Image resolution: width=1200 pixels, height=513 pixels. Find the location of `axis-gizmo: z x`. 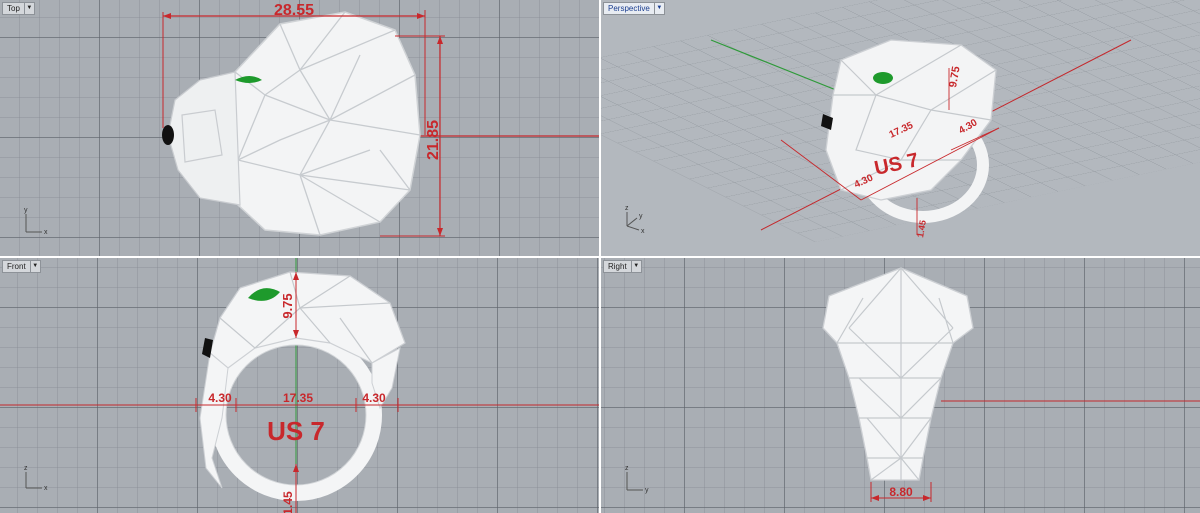

axis-gizmo: z x is located at coordinates (36, 478).